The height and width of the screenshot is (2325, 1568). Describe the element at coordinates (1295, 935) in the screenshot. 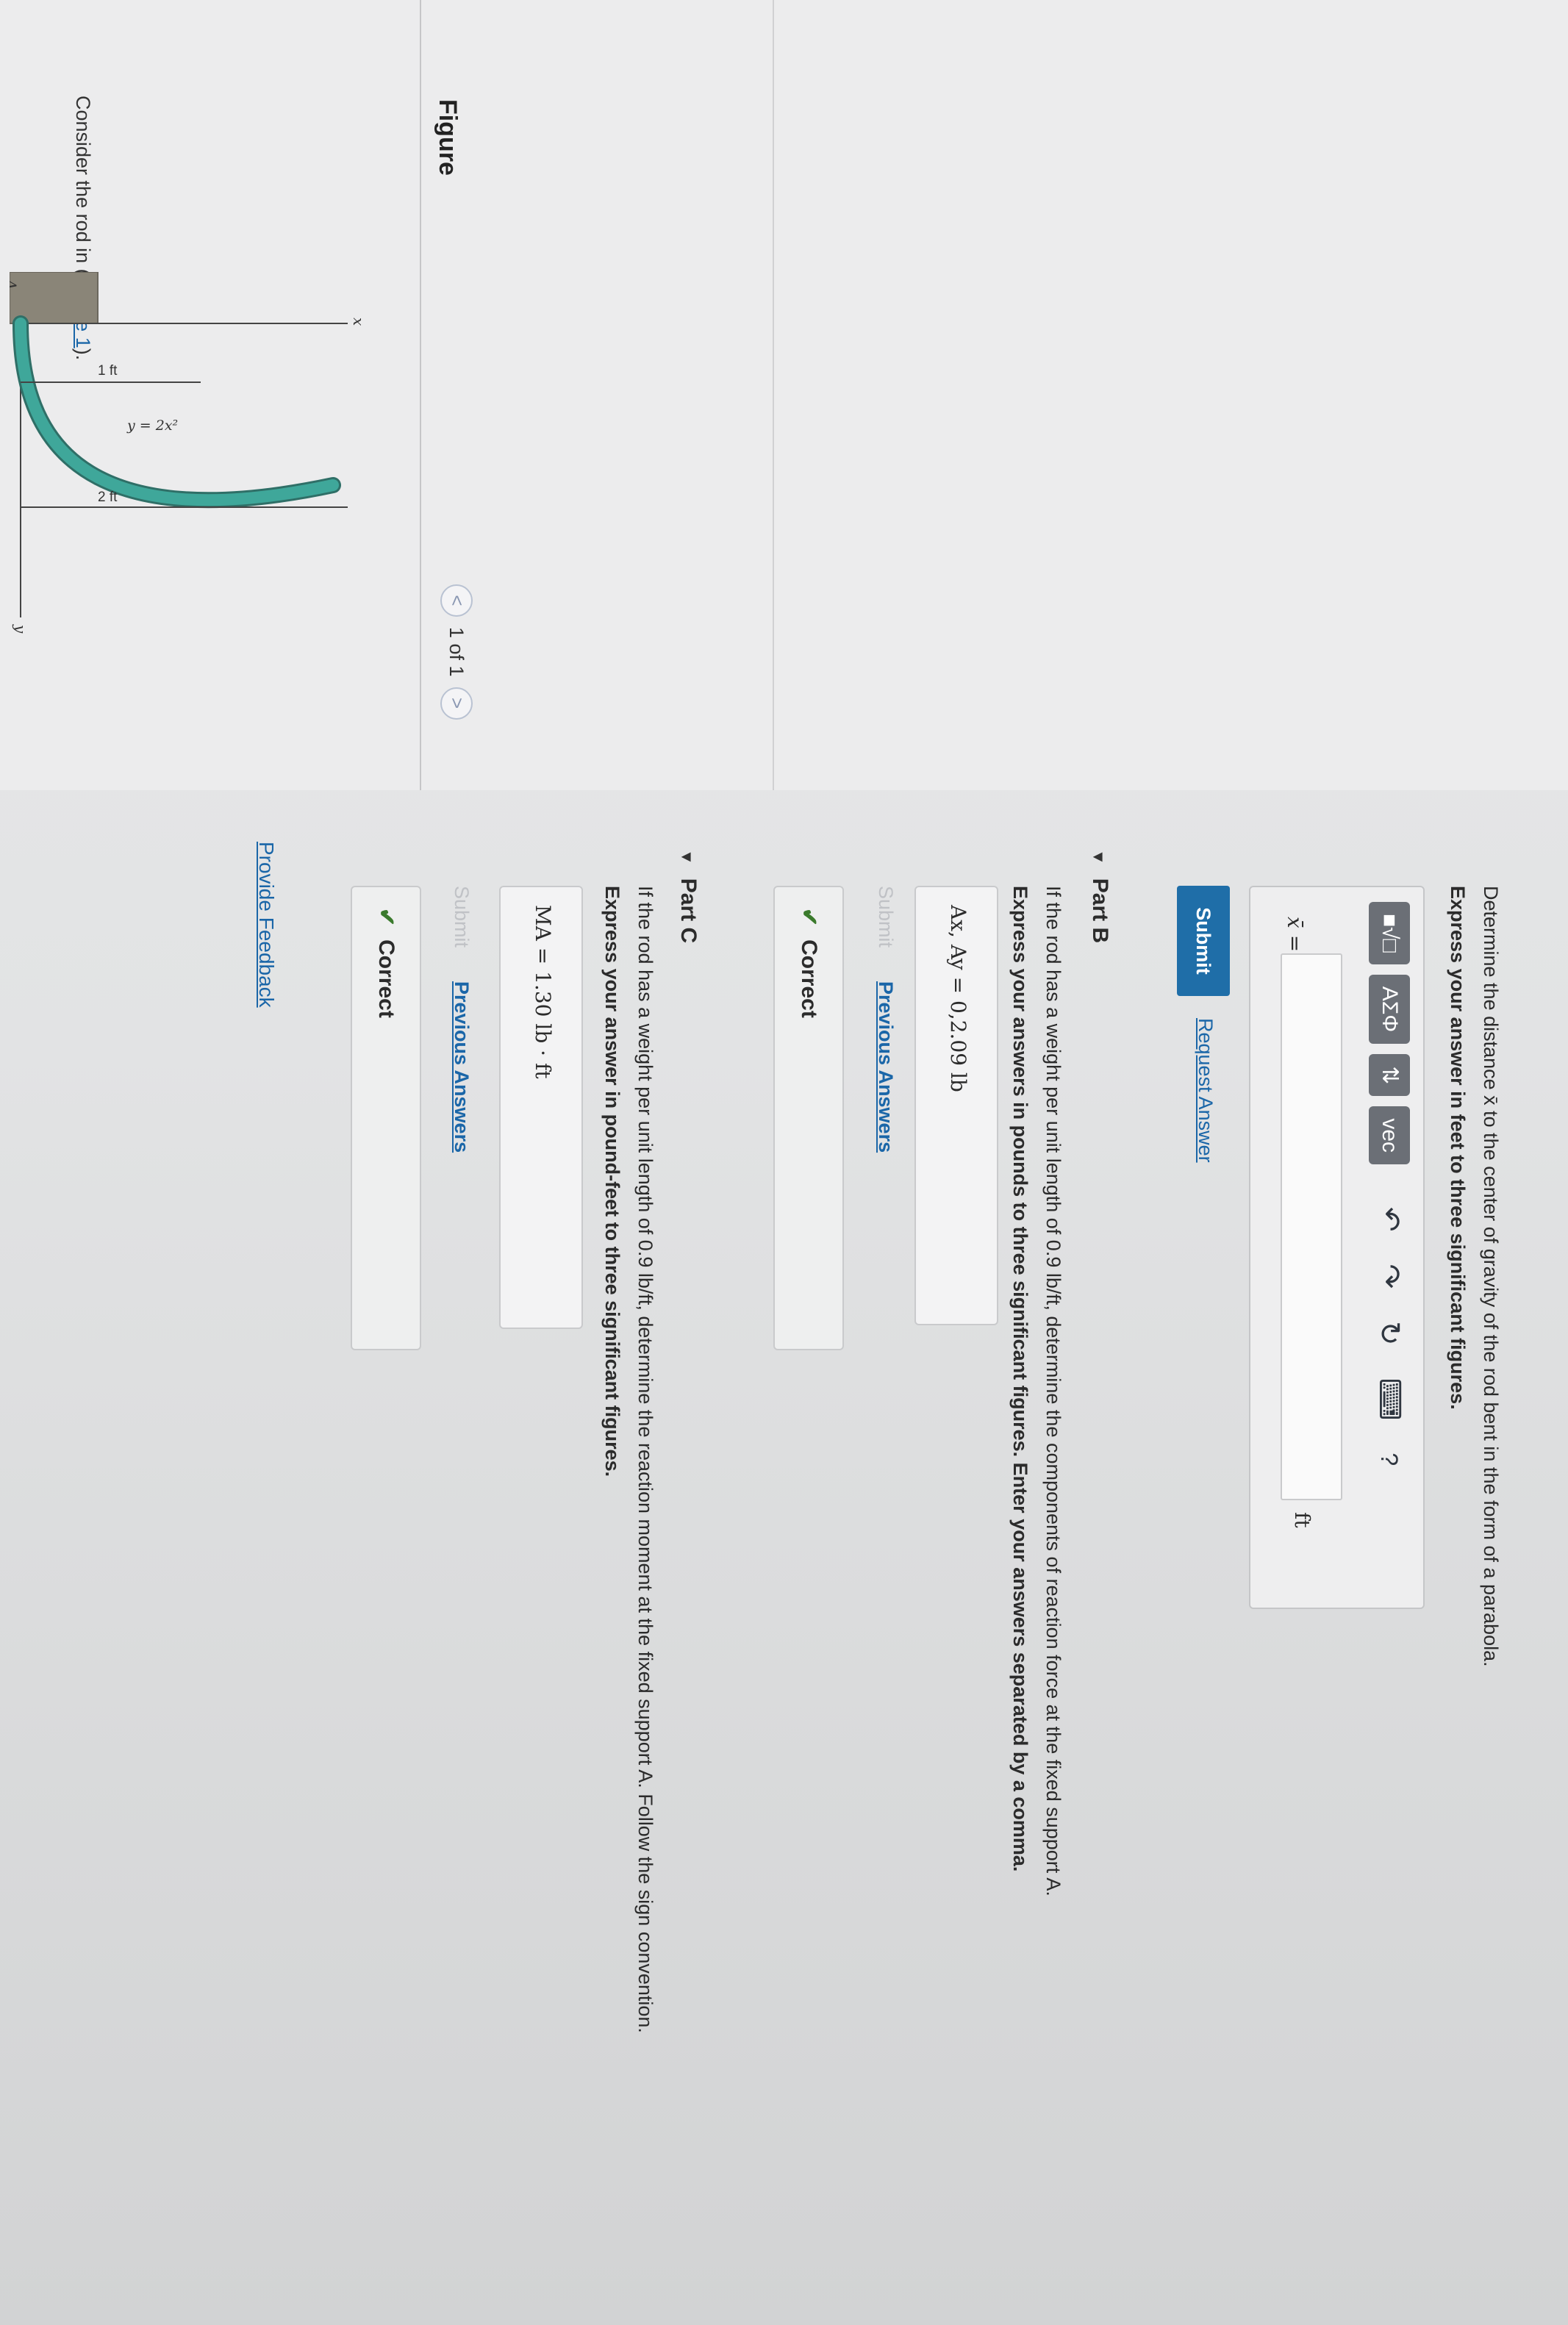

I see `xbar-label: x̄ =` at that location.